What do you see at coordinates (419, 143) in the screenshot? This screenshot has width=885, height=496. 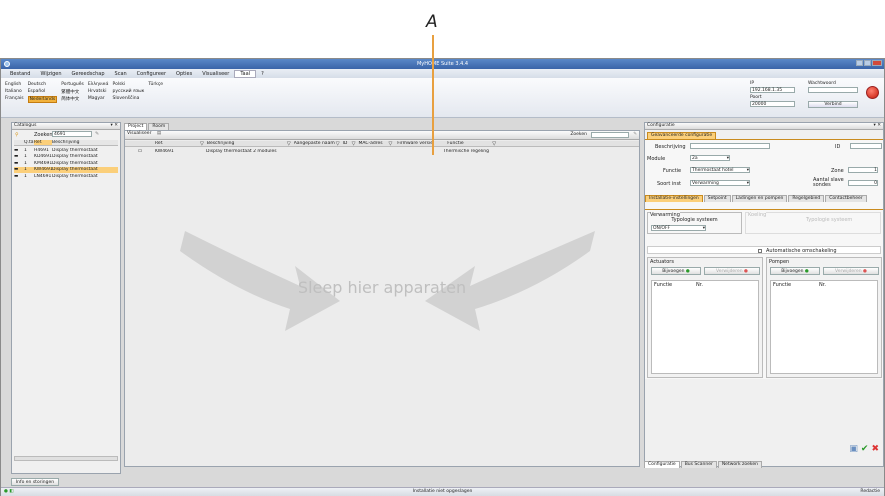 I see `col-firmware: Firmware versie` at bounding box center [419, 143].